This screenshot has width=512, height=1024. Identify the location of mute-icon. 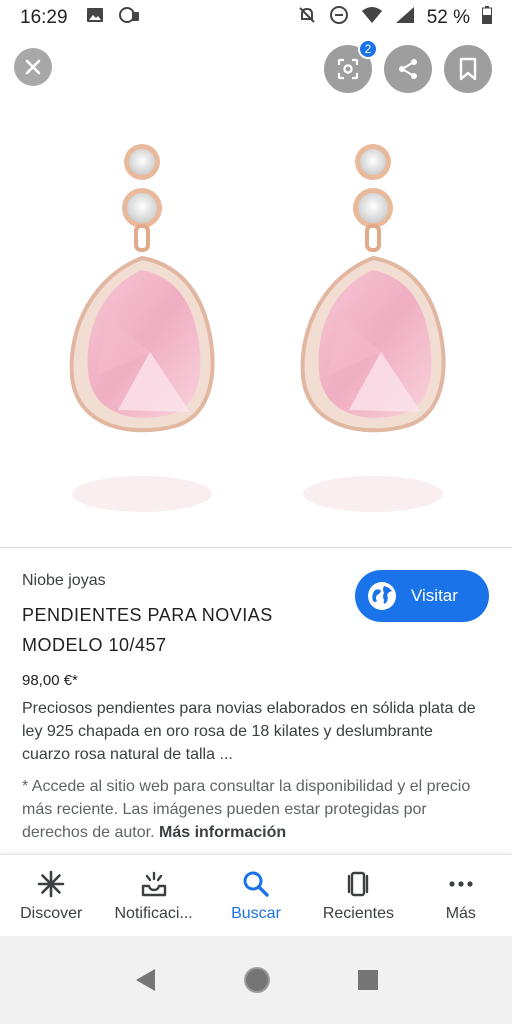
(307, 18).